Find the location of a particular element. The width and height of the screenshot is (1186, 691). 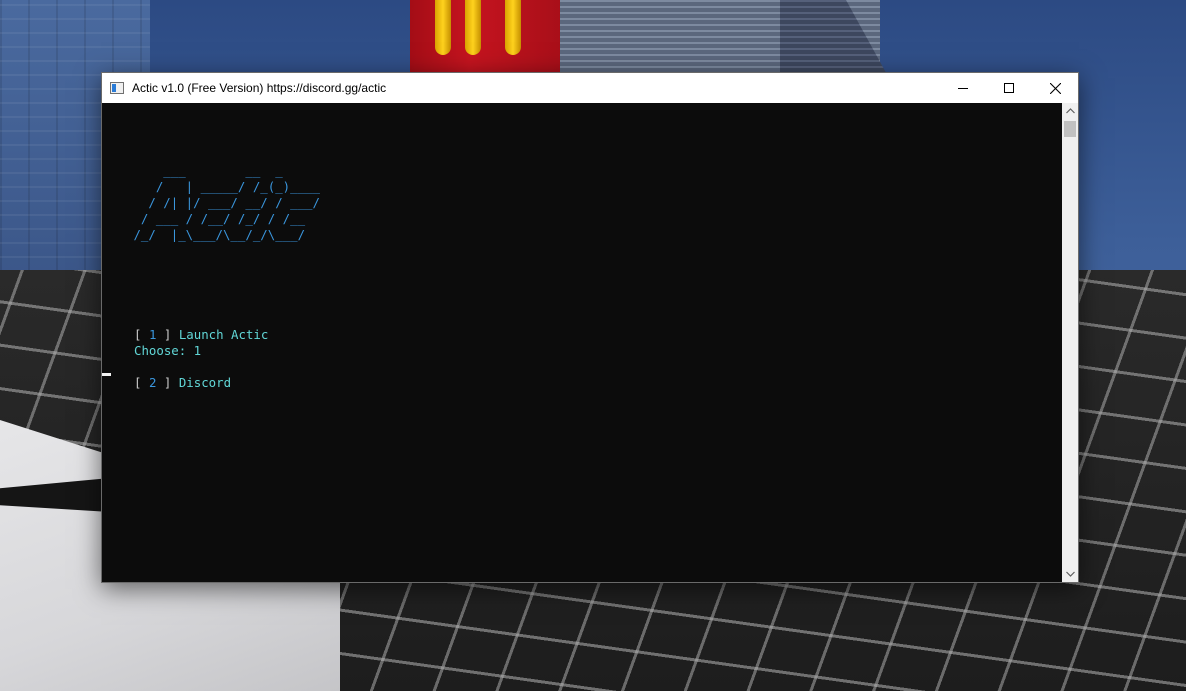

scroll-up-button is located at coordinates (1070, 111).